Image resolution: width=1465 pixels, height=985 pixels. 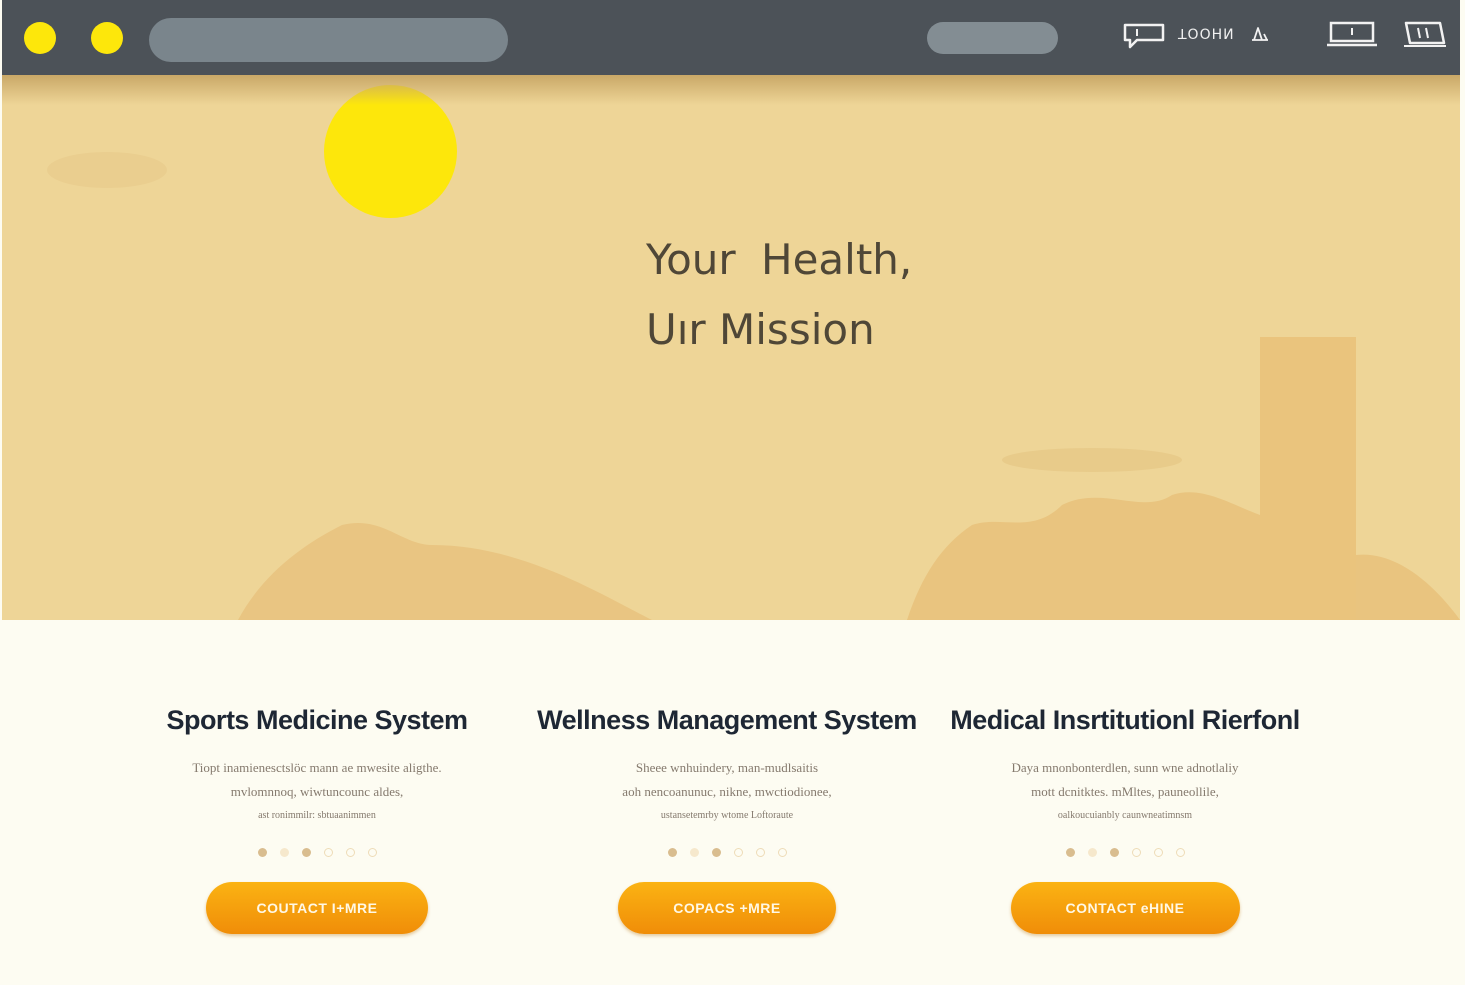 I want to click on card-text-line: oalkoucuianbly caunwneatimnsm, so click(x=1125, y=815).